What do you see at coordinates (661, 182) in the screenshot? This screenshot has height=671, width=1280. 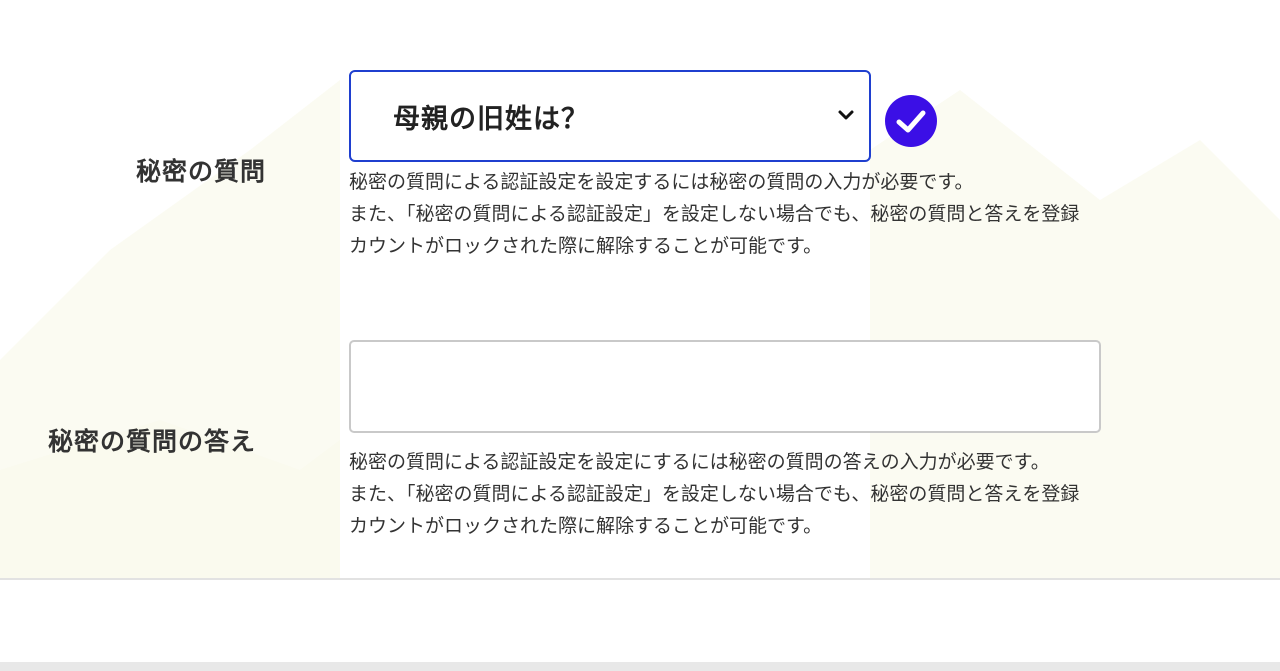 I see `help-line: 秘密の質問による認証設定を設定するには秘密の質問の入力が必要です。` at bounding box center [661, 182].